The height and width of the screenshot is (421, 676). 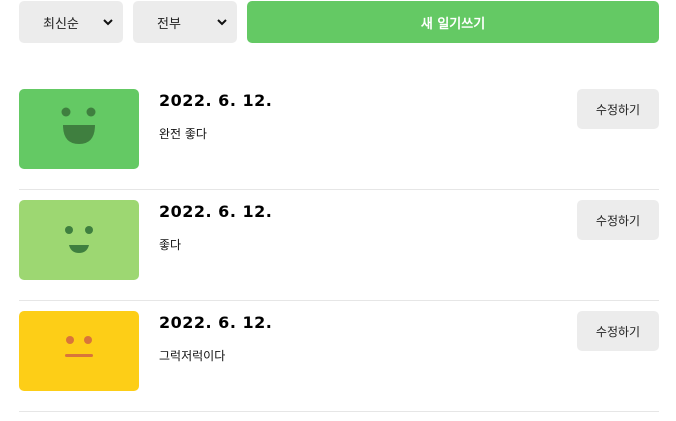 I want to click on neutral-face-icon, so click(x=79, y=351).